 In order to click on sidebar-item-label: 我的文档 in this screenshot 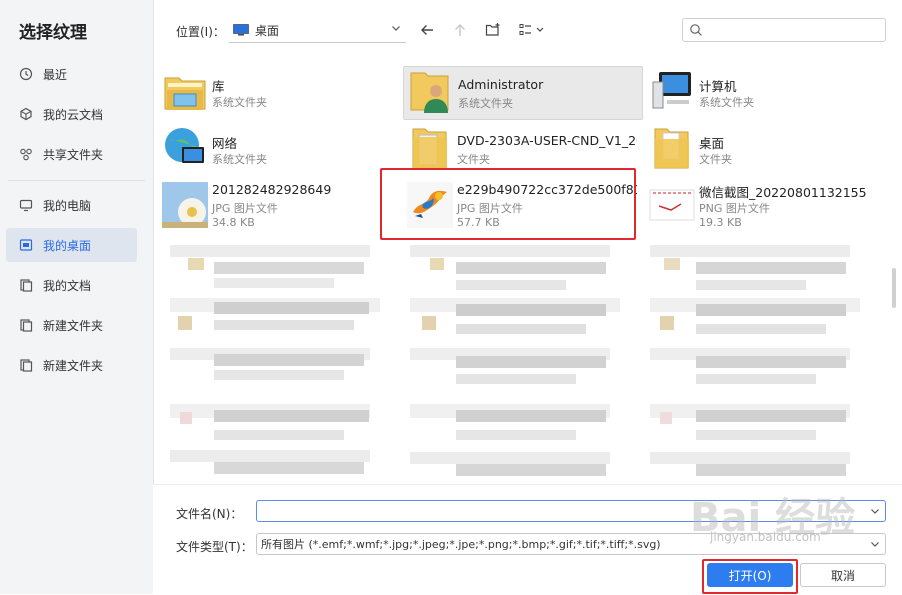, I will do `click(67, 285)`.